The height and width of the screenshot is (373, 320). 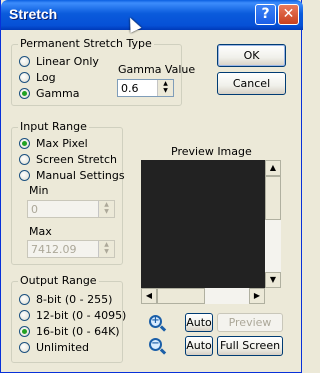 I want to click on close-button: ✕, so click(x=288, y=14).